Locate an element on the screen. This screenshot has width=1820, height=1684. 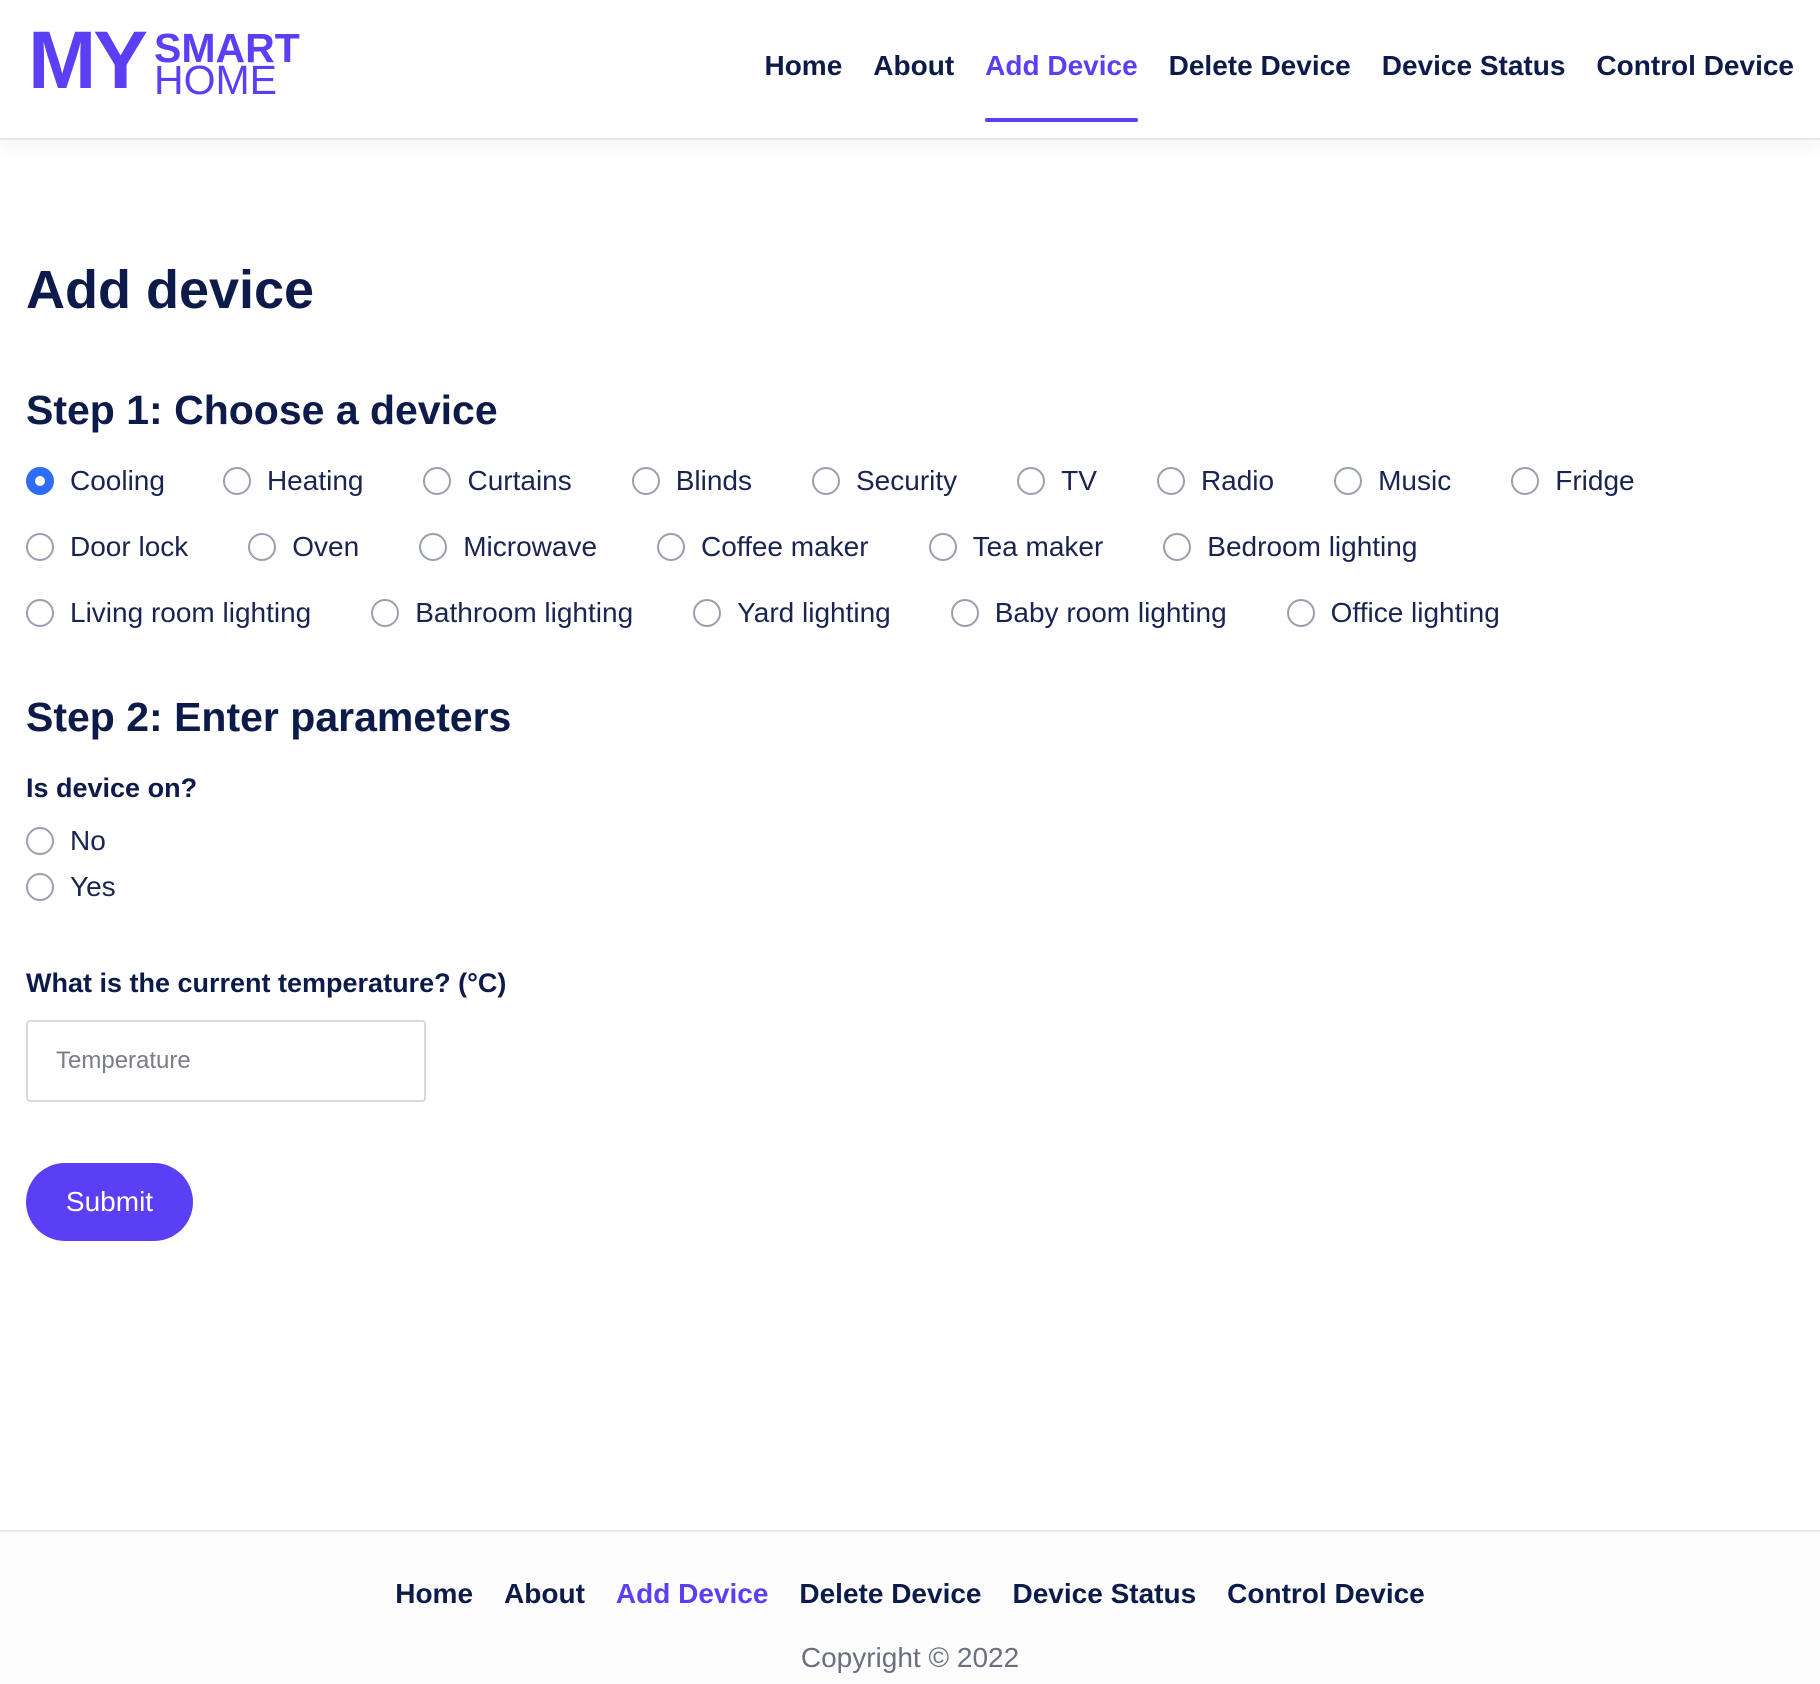
device-option-label: Bedroom lighting is located at coordinates (1312, 546).